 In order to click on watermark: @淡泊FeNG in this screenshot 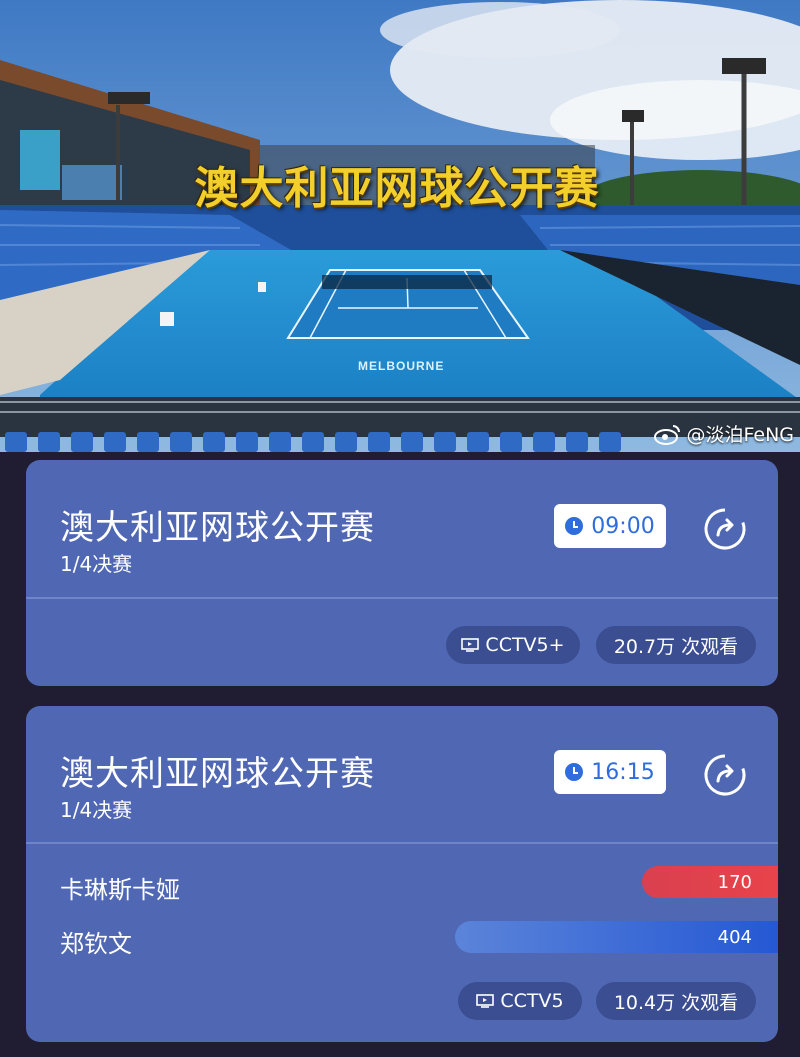, I will do `click(724, 433)`.